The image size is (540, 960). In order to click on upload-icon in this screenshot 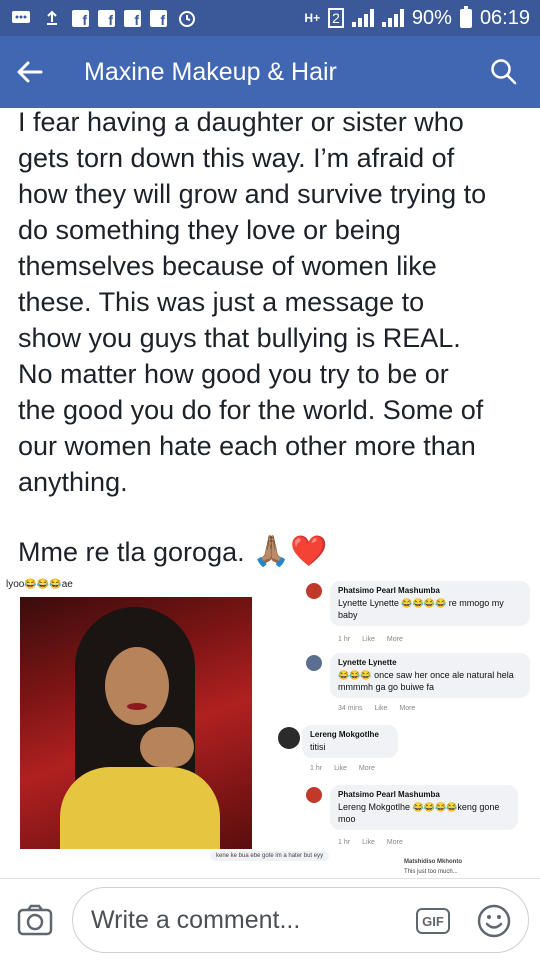, I will do `click(52, 18)`.